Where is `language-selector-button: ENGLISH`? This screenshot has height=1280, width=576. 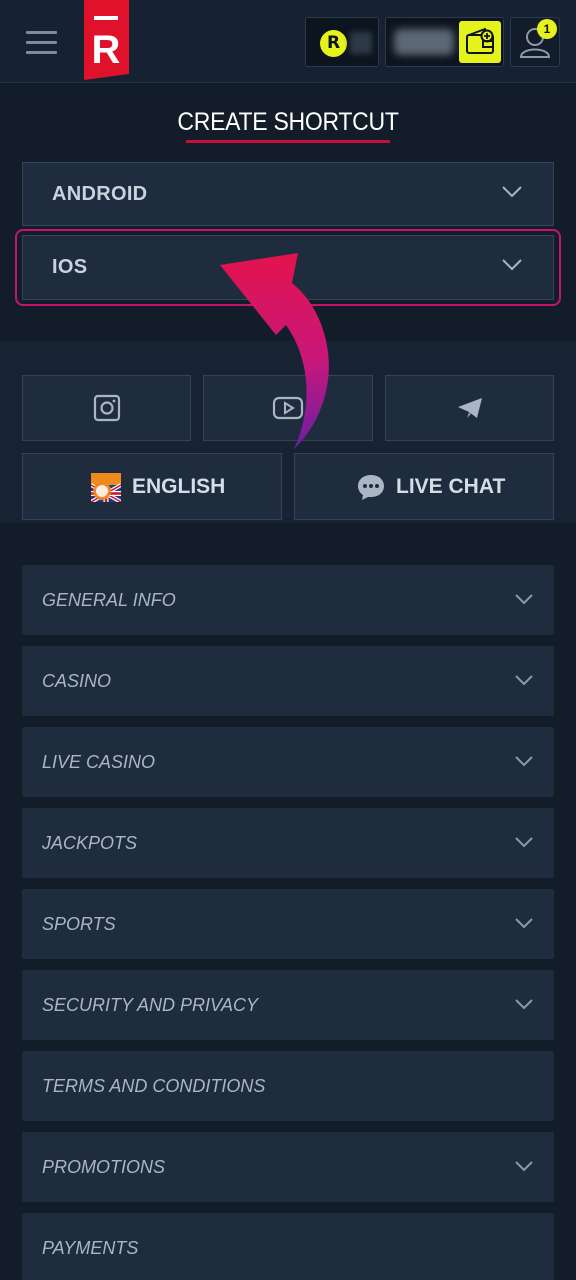
language-selector-button: ENGLISH is located at coordinates (152, 486).